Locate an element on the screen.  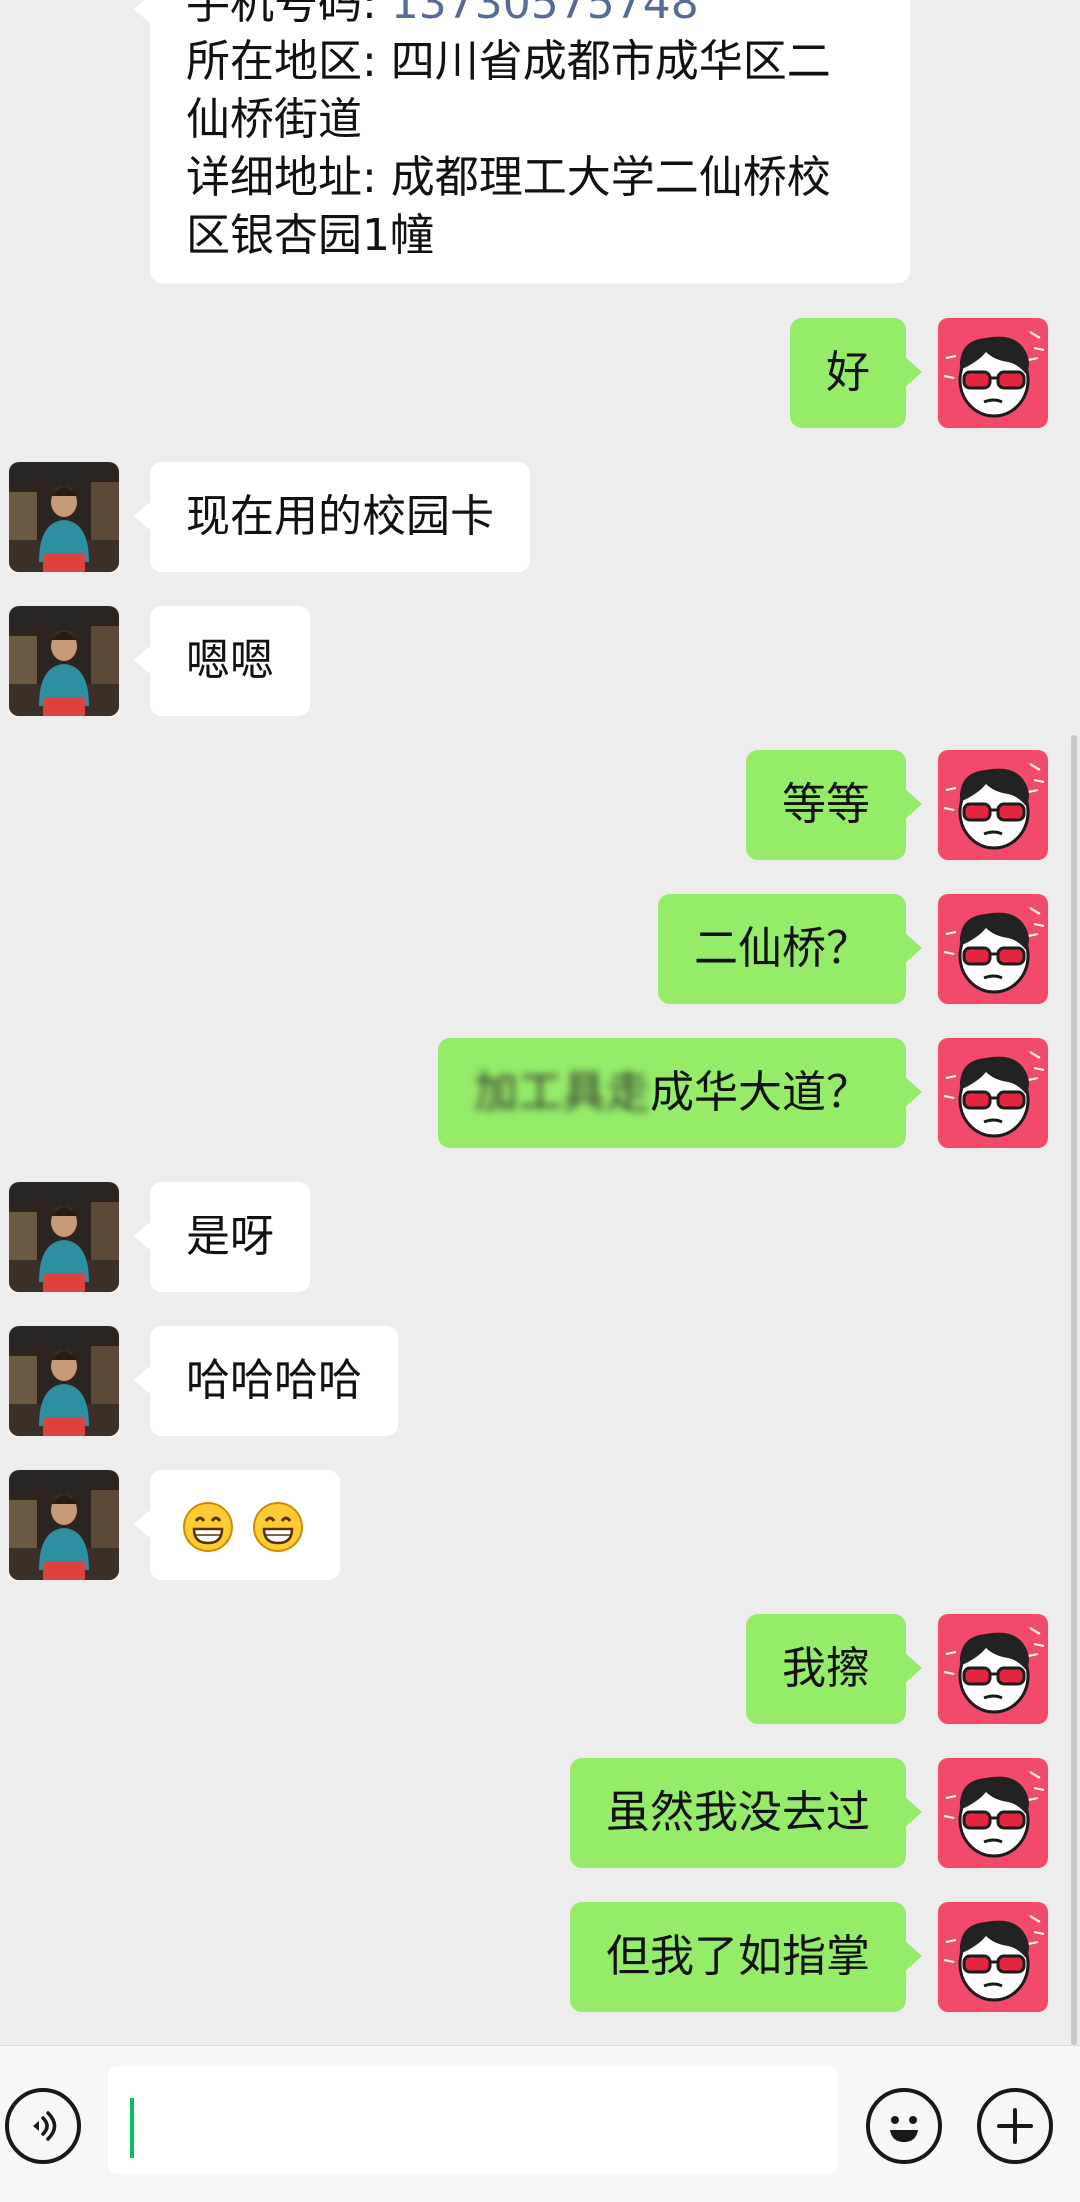
voice-button is located at coordinates (43, 2126).